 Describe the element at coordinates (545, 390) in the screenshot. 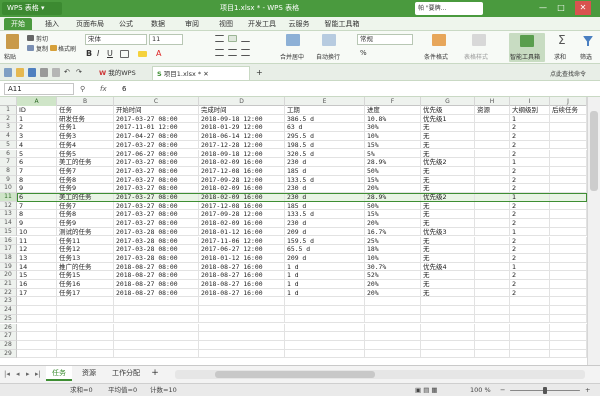

I see `zoom-slider-thumb` at that location.